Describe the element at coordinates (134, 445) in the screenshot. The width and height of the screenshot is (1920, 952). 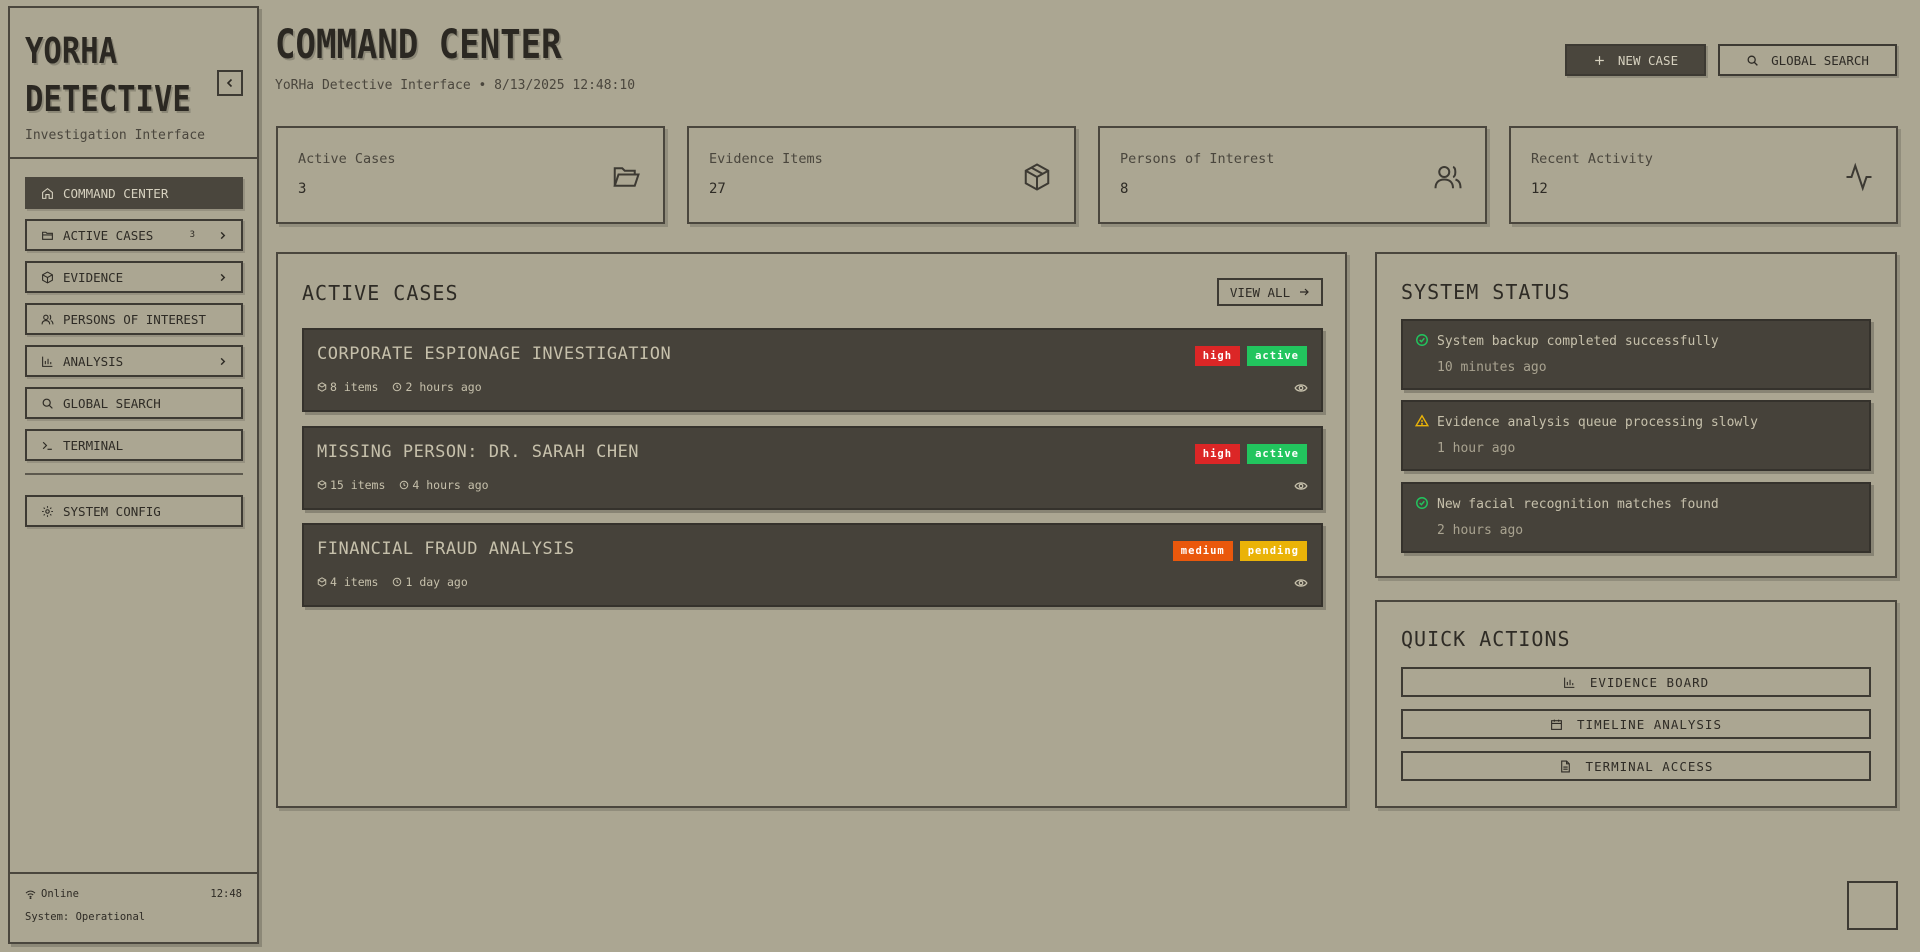
I see `sidebar-item-terminal: TERMINAL` at that location.